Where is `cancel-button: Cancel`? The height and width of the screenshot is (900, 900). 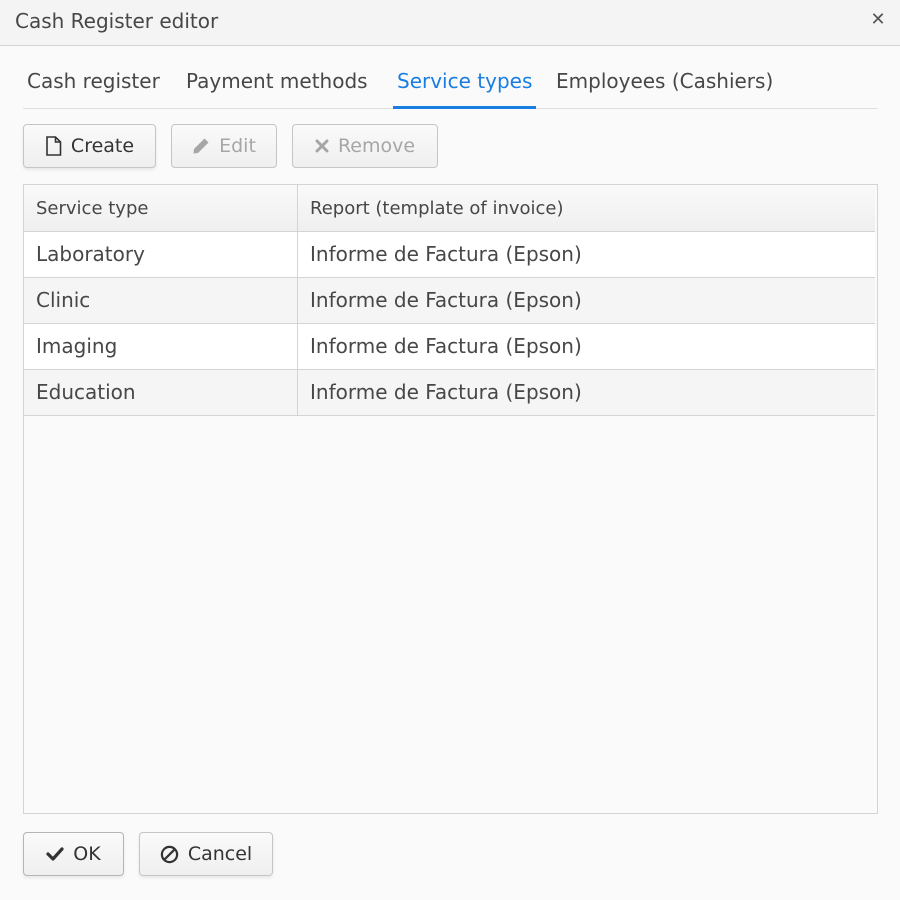 cancel-button: Cancel is located at coordinates (206, 854).